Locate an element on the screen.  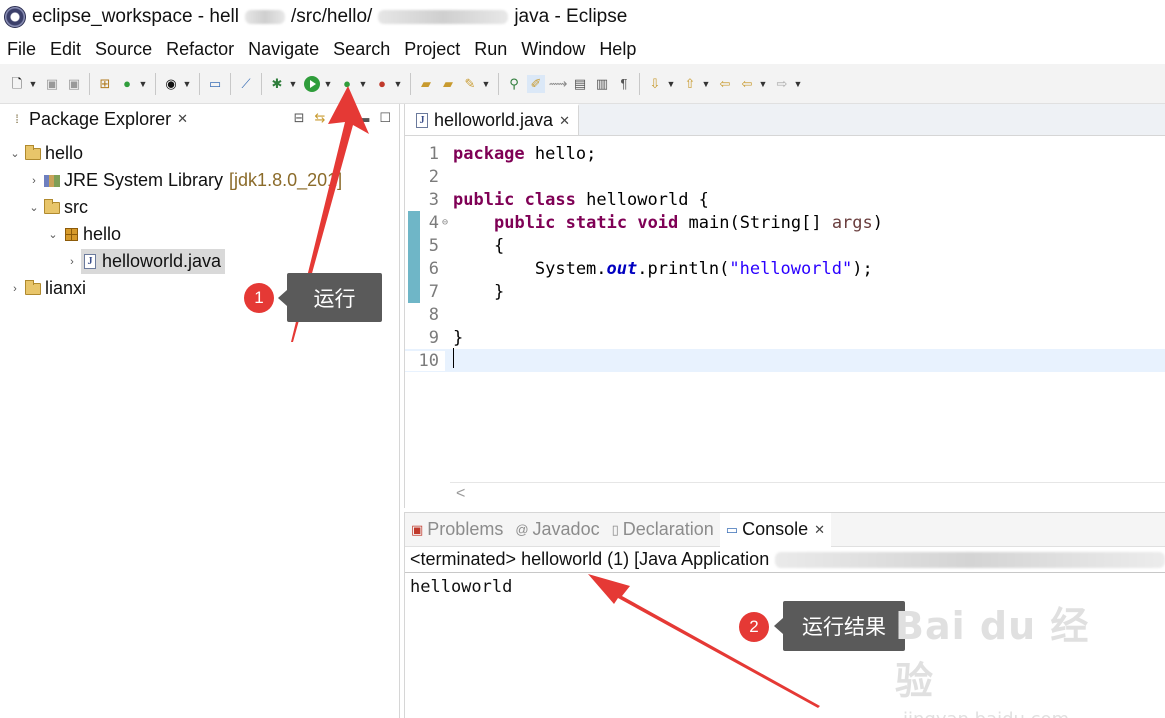
tree-item-src: ⌄ src is located at coordinates (199, 207).